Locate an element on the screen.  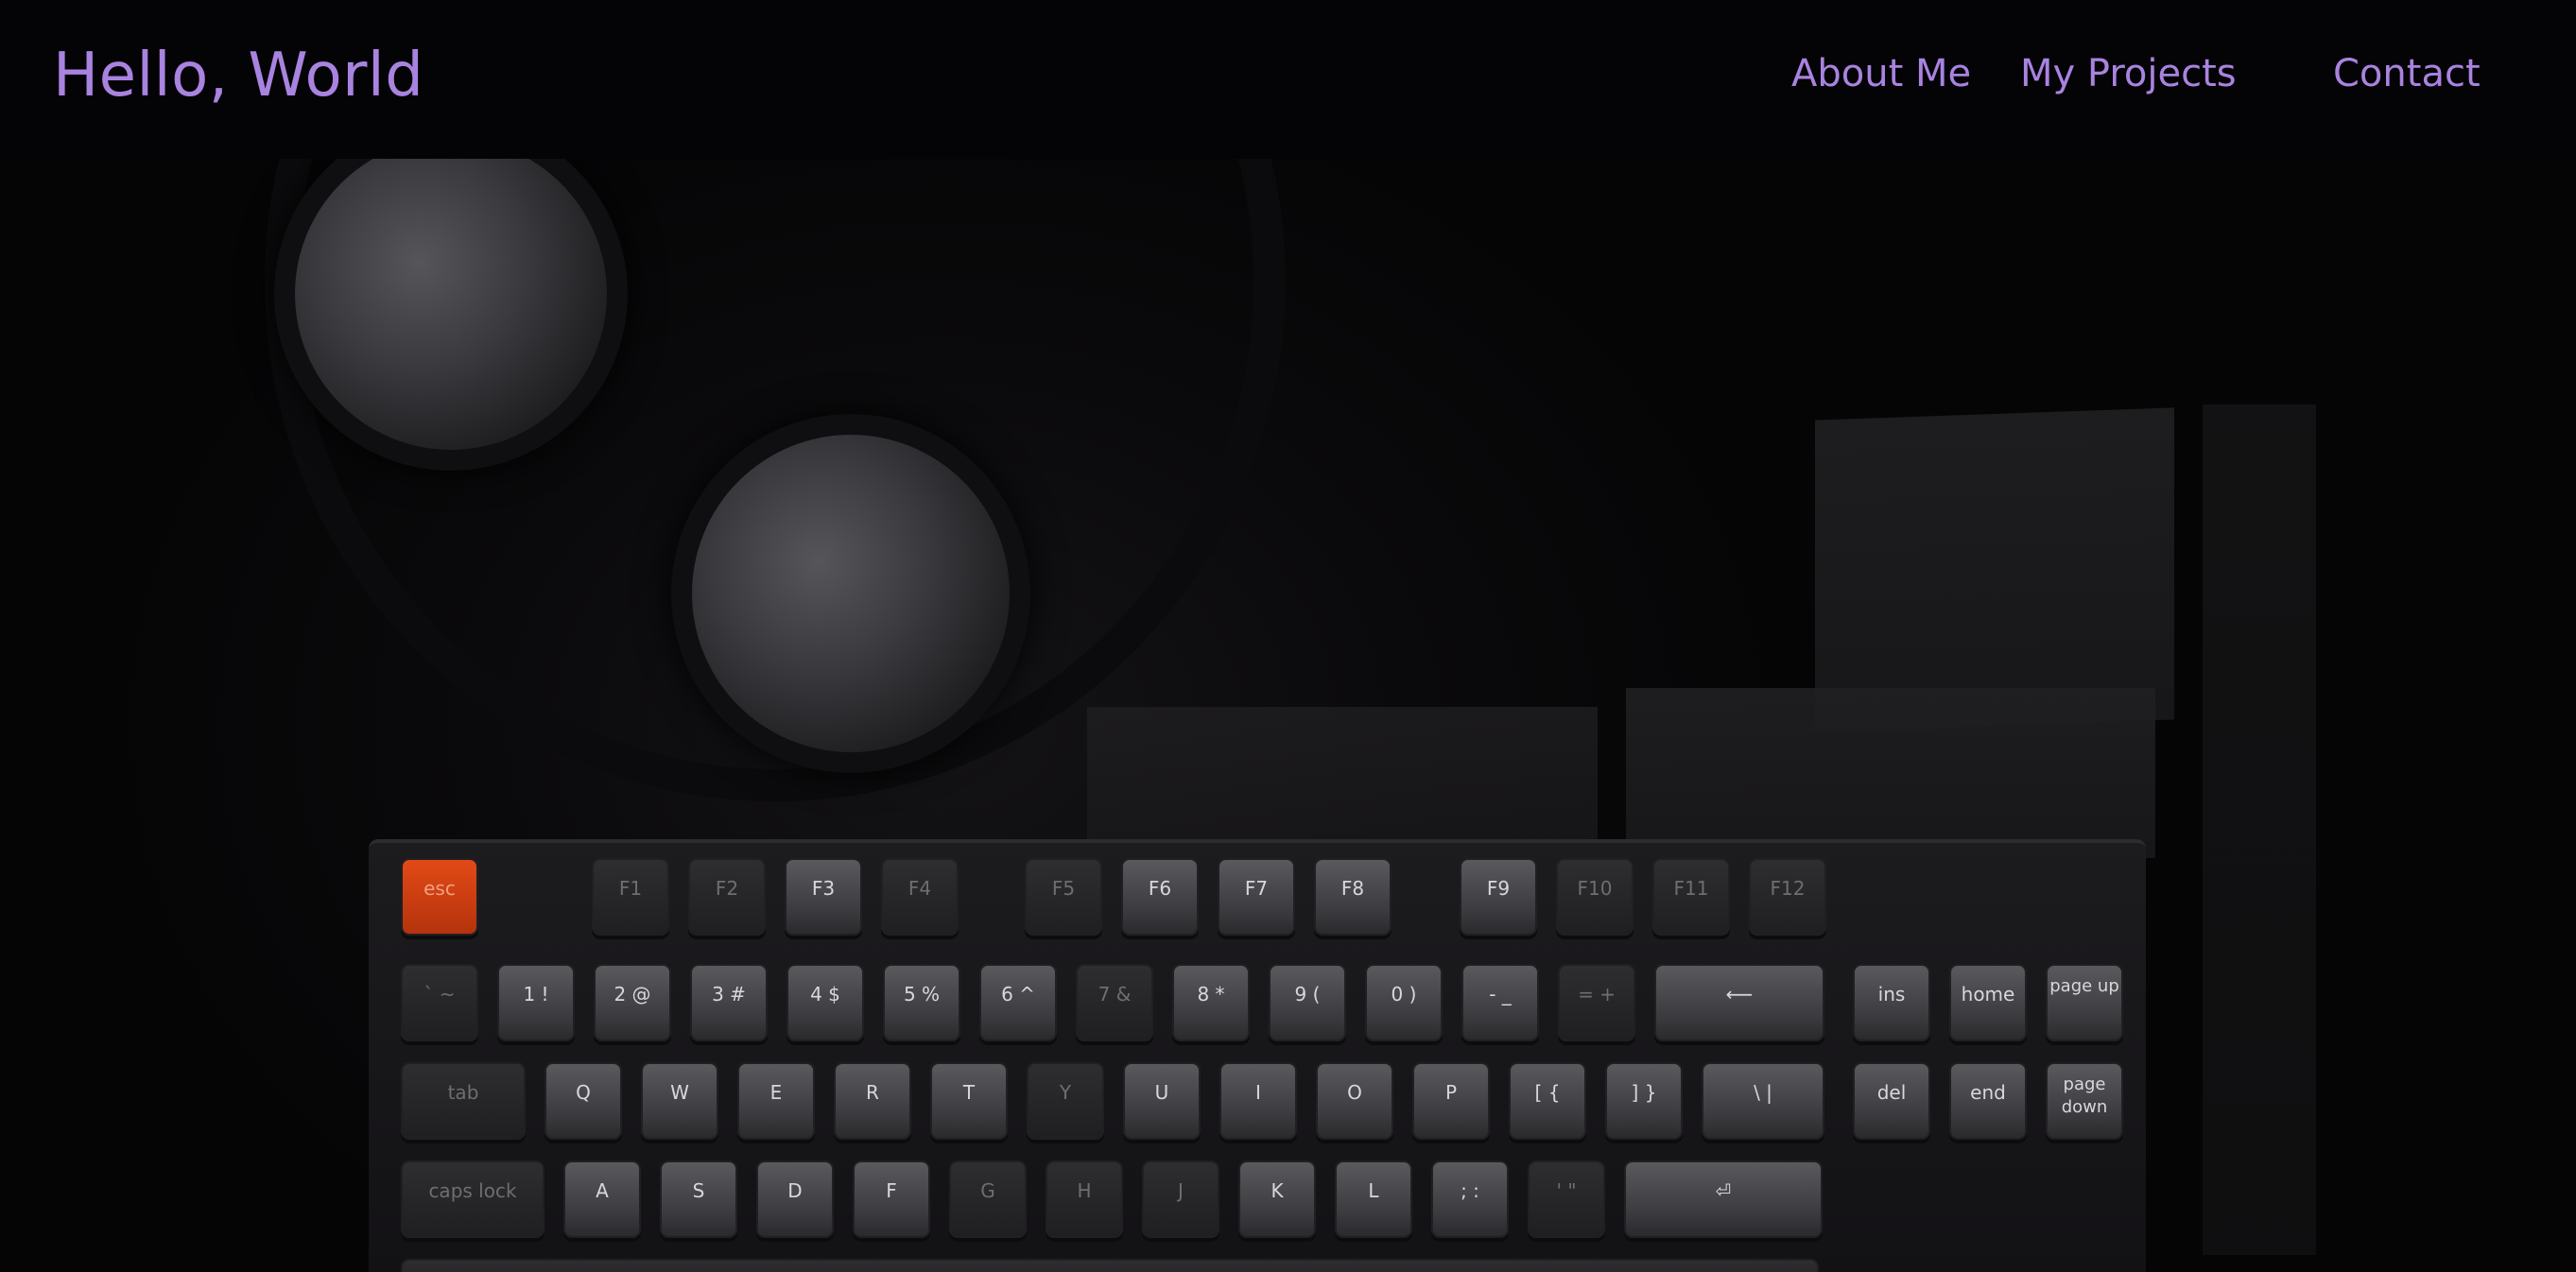
key-7: 7 & is located at coordinates (1114, 1002).